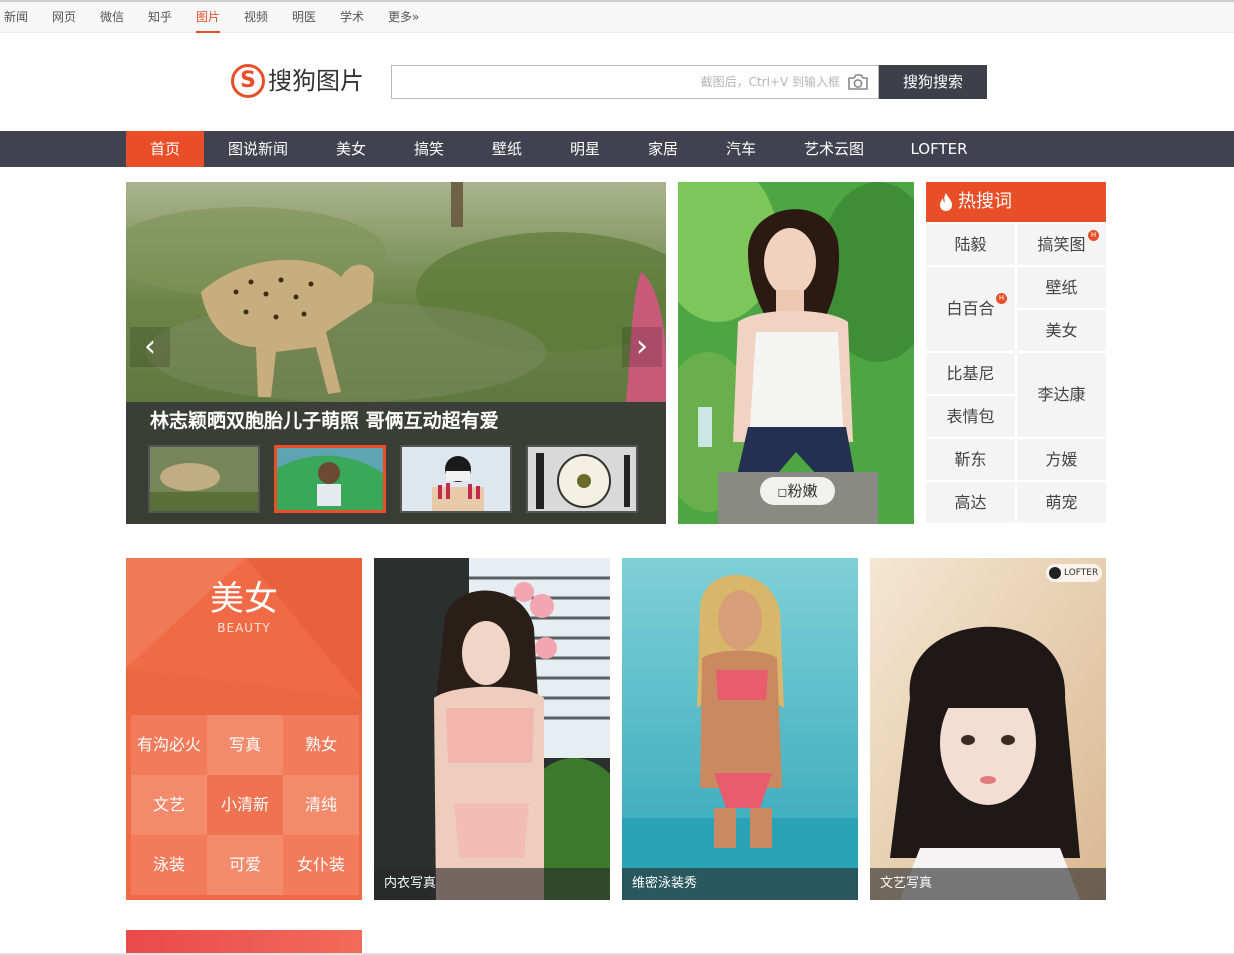 The height and width of the screenshot is (955, 1234). Describe the element at coordinates (64, 17) in the screenshot. I see `channel-web: 网页` at that location.